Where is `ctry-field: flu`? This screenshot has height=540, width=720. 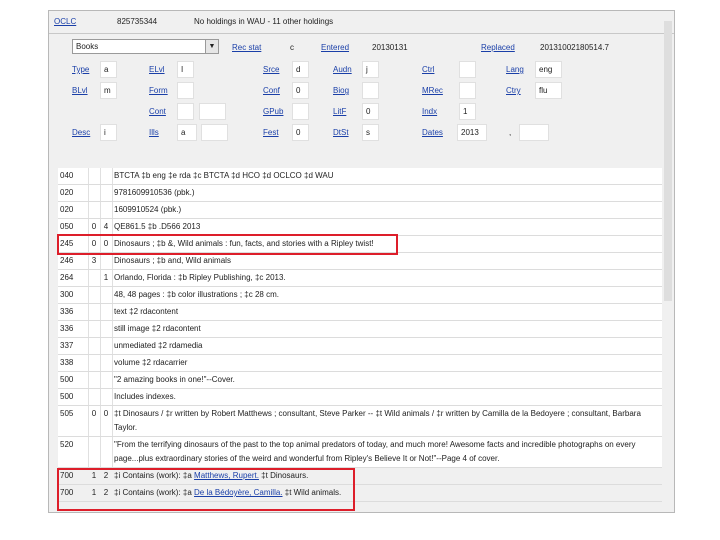
ctry-field: flu is located at coordinates (548, 90).